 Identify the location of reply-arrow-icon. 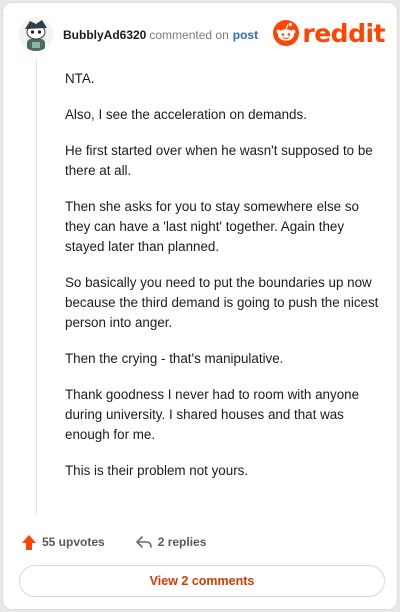
(143, 542).